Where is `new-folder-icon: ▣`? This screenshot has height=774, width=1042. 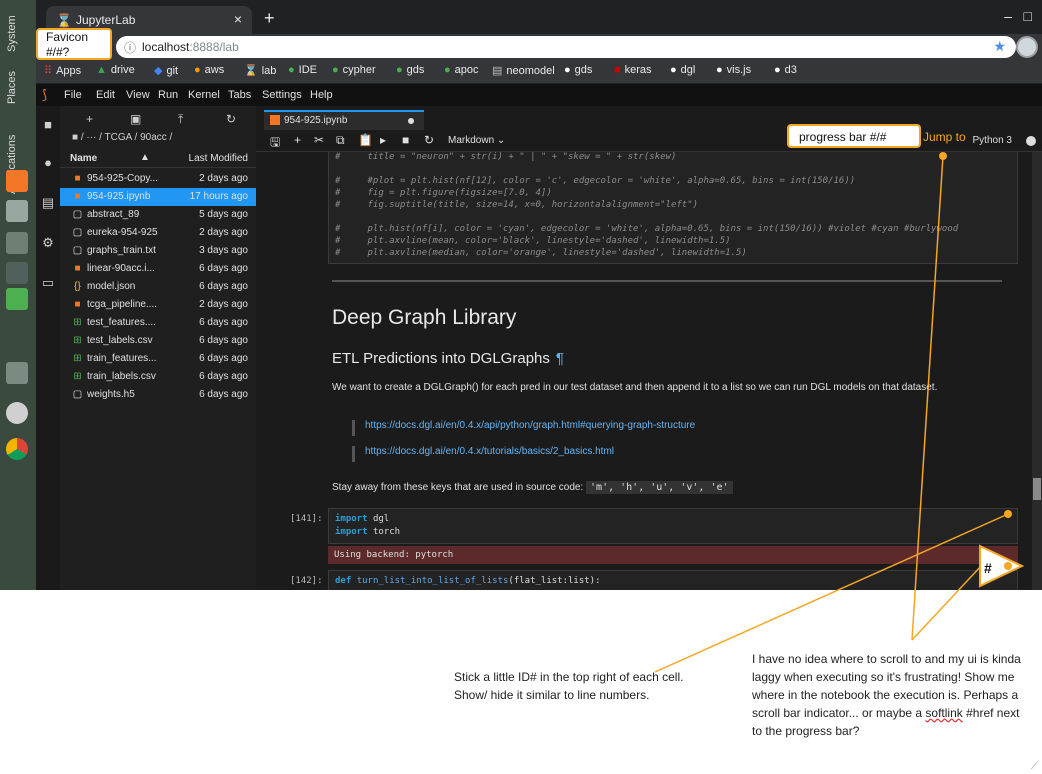
new-folder-icon: ▣ is located at coordinates (135, 119).